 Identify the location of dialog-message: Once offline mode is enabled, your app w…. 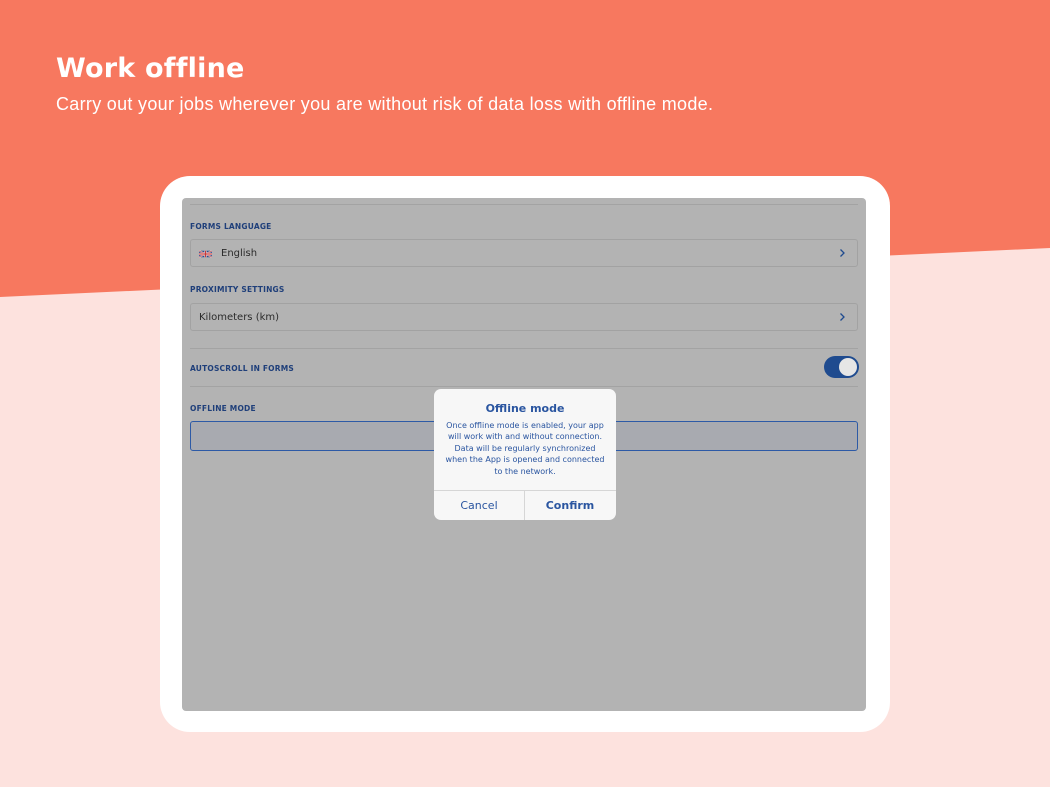
(525, 448).